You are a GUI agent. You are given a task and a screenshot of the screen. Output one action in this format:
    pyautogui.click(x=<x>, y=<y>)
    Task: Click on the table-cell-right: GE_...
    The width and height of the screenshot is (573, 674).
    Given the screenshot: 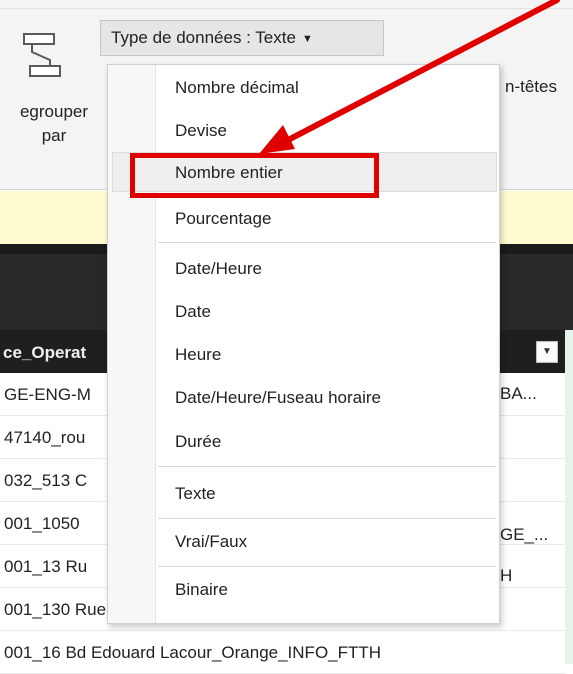 What is the action you would take?
    pyautogui.click(x=524, y=534)
    